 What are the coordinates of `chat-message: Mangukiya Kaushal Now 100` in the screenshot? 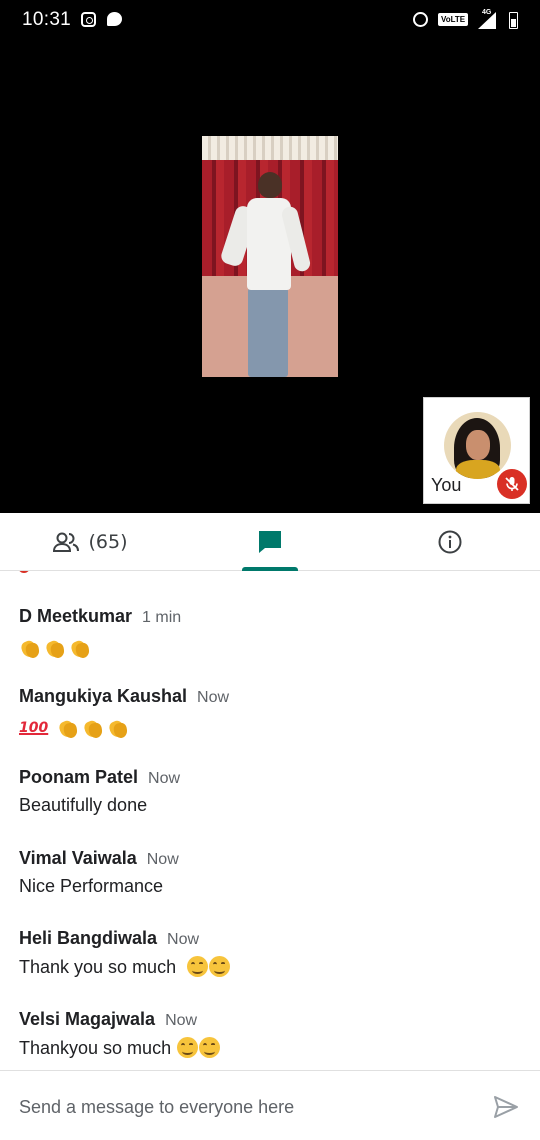 It's located at (274, 713).